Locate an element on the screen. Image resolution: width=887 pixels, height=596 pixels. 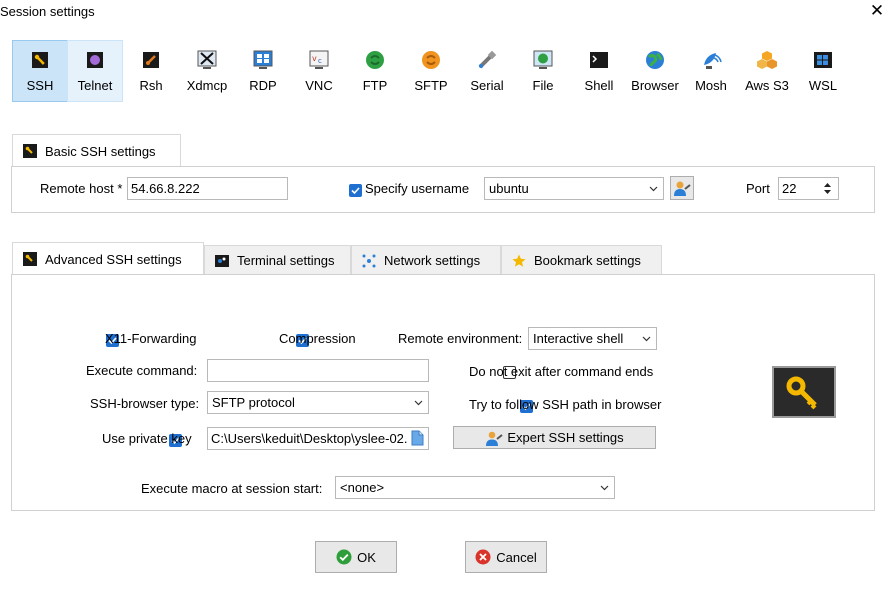
svg-text: c is located at coordinates (320, 61).